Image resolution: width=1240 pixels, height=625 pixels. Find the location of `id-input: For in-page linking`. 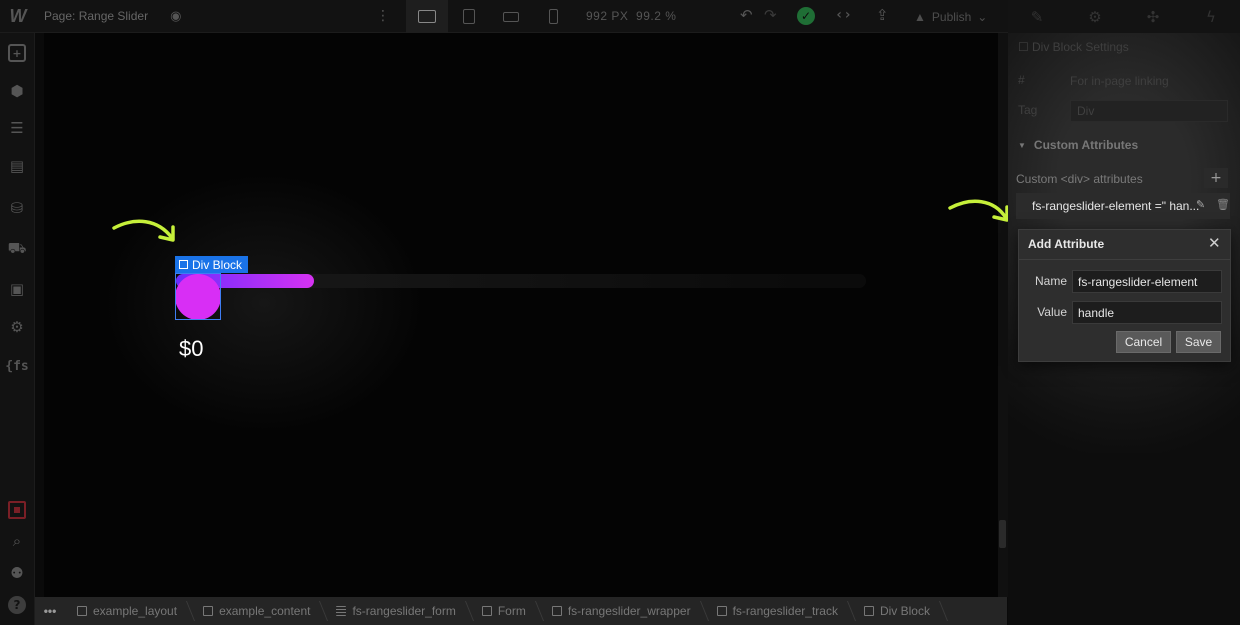

id-input: For in-page linking is located at coordinates (1119, 81).